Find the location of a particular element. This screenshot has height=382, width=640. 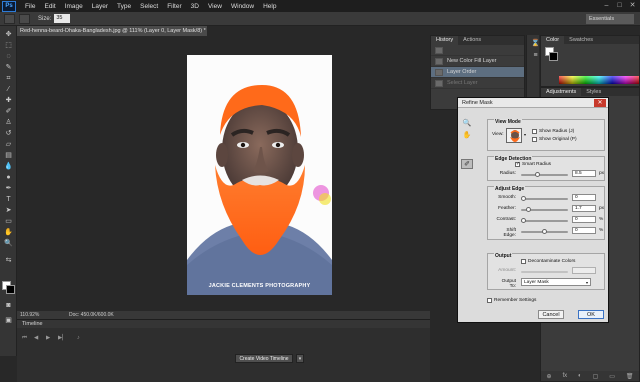

shift-edge-input: 0 is located at coordinates (584, 230).